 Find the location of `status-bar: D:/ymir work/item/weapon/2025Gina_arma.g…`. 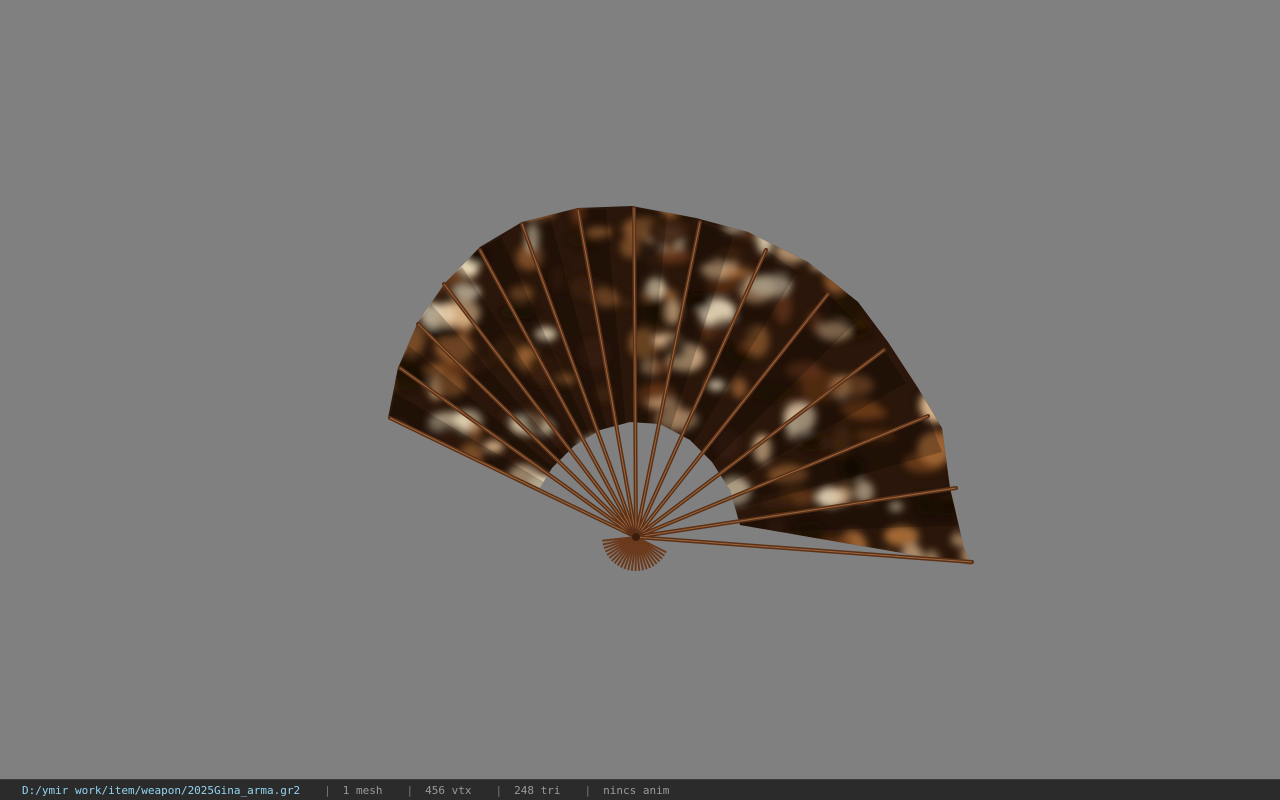

status-bar: D:/ymir work/item/weapon/2025Gina_arma.g… is located at coordinates (640, 789).